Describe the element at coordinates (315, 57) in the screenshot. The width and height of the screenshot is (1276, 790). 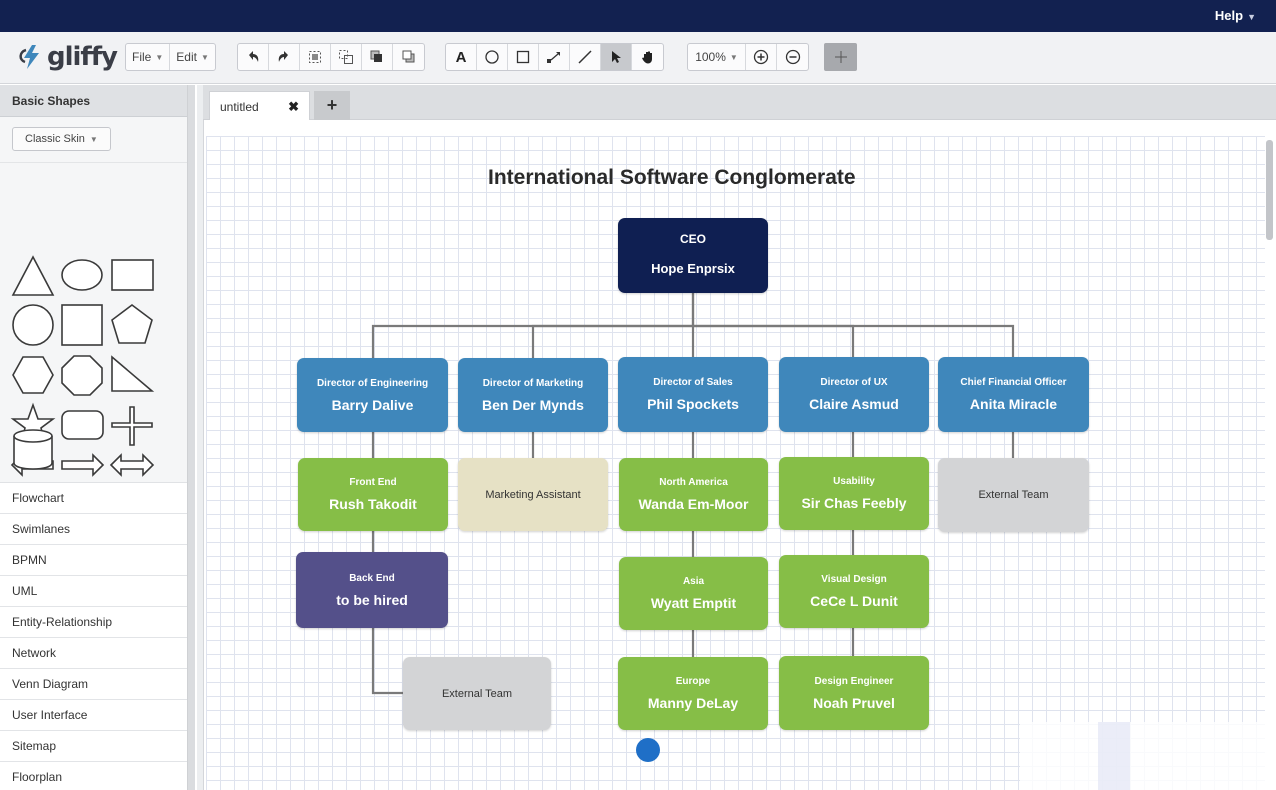
I see `group-button` at that location.